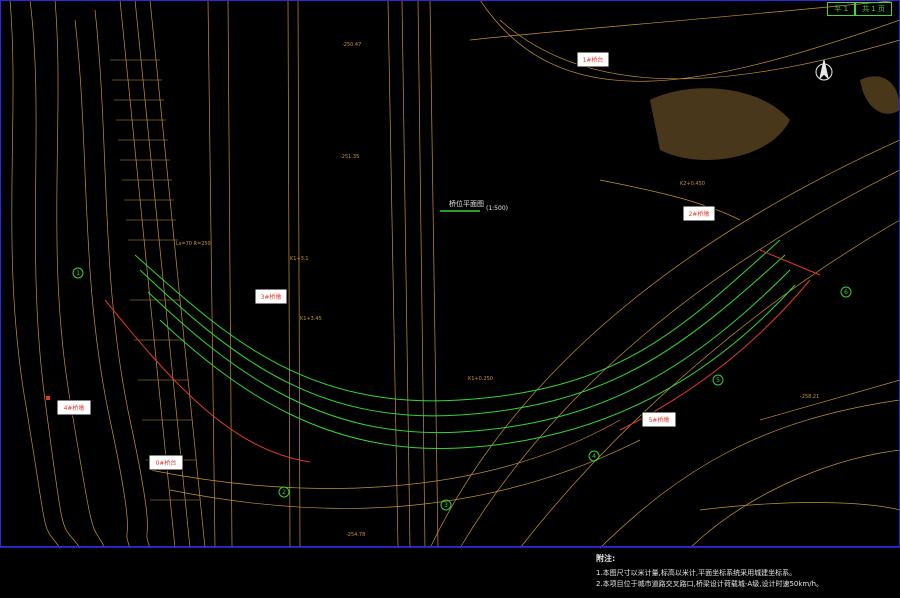 This screenshot has height=598, width=900. What do you see at coordinates (446, 505) in the screenshot?
I see `pier-label-3: 3` at bounding box center [446, 505].